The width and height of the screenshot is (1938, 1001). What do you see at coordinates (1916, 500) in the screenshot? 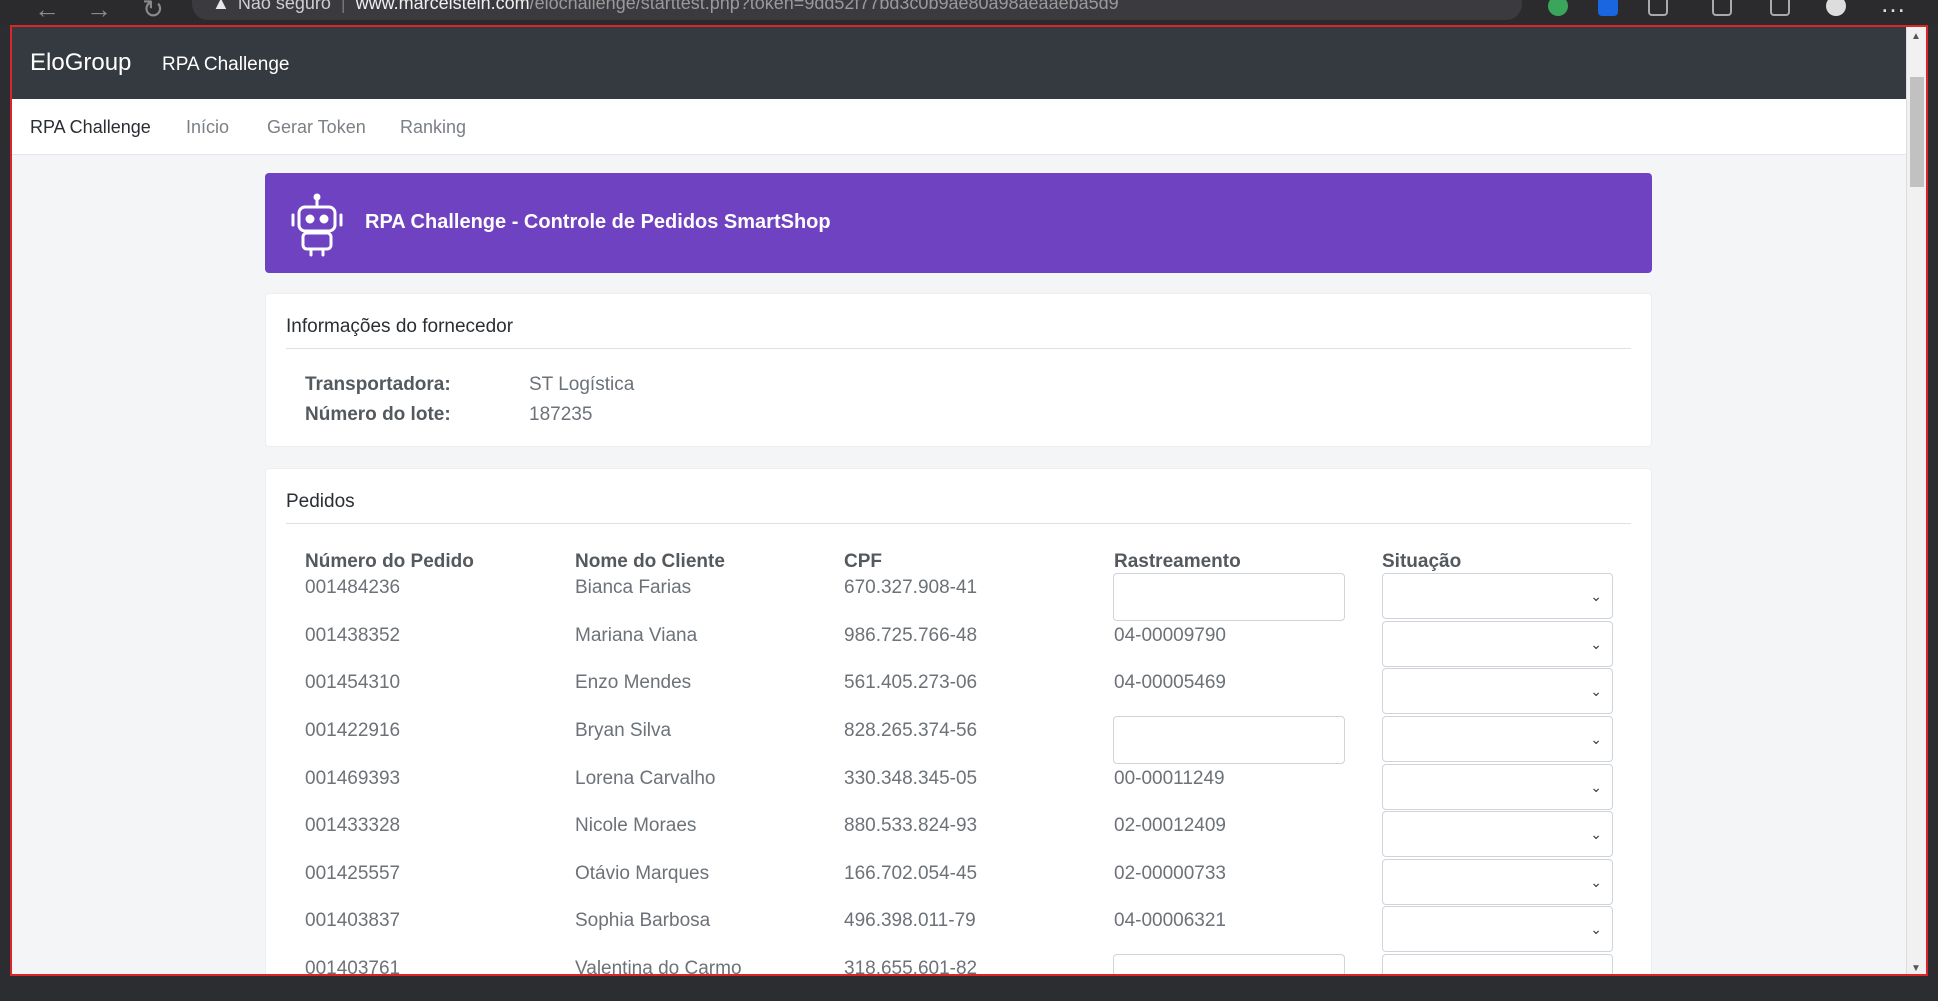
I see `vertical-scrollbar: ▲ ▼` at bounding box center [1916, 500].